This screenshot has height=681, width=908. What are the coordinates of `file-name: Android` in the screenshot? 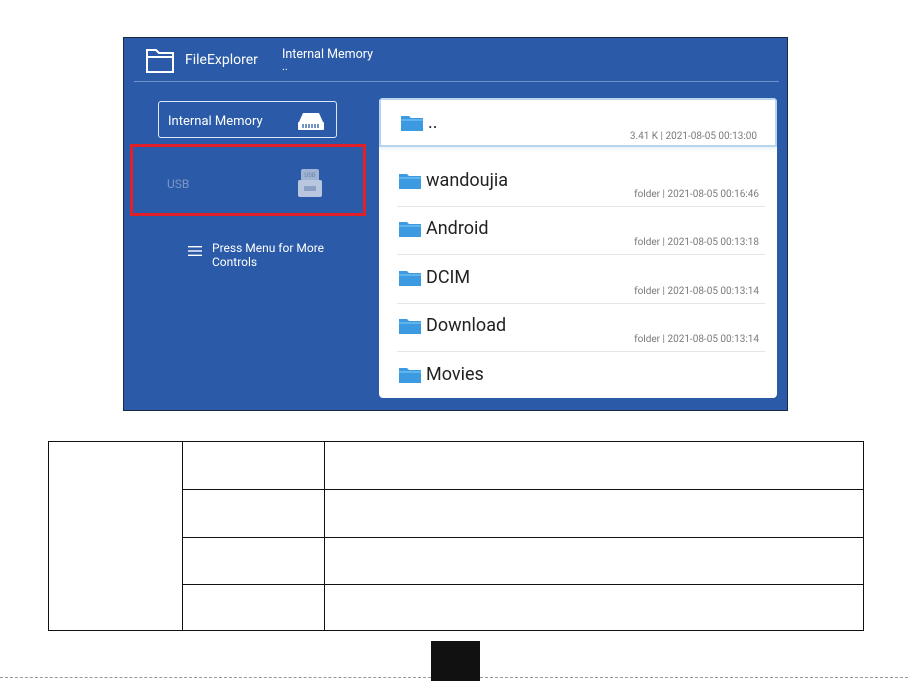 It's located at (457, 228).